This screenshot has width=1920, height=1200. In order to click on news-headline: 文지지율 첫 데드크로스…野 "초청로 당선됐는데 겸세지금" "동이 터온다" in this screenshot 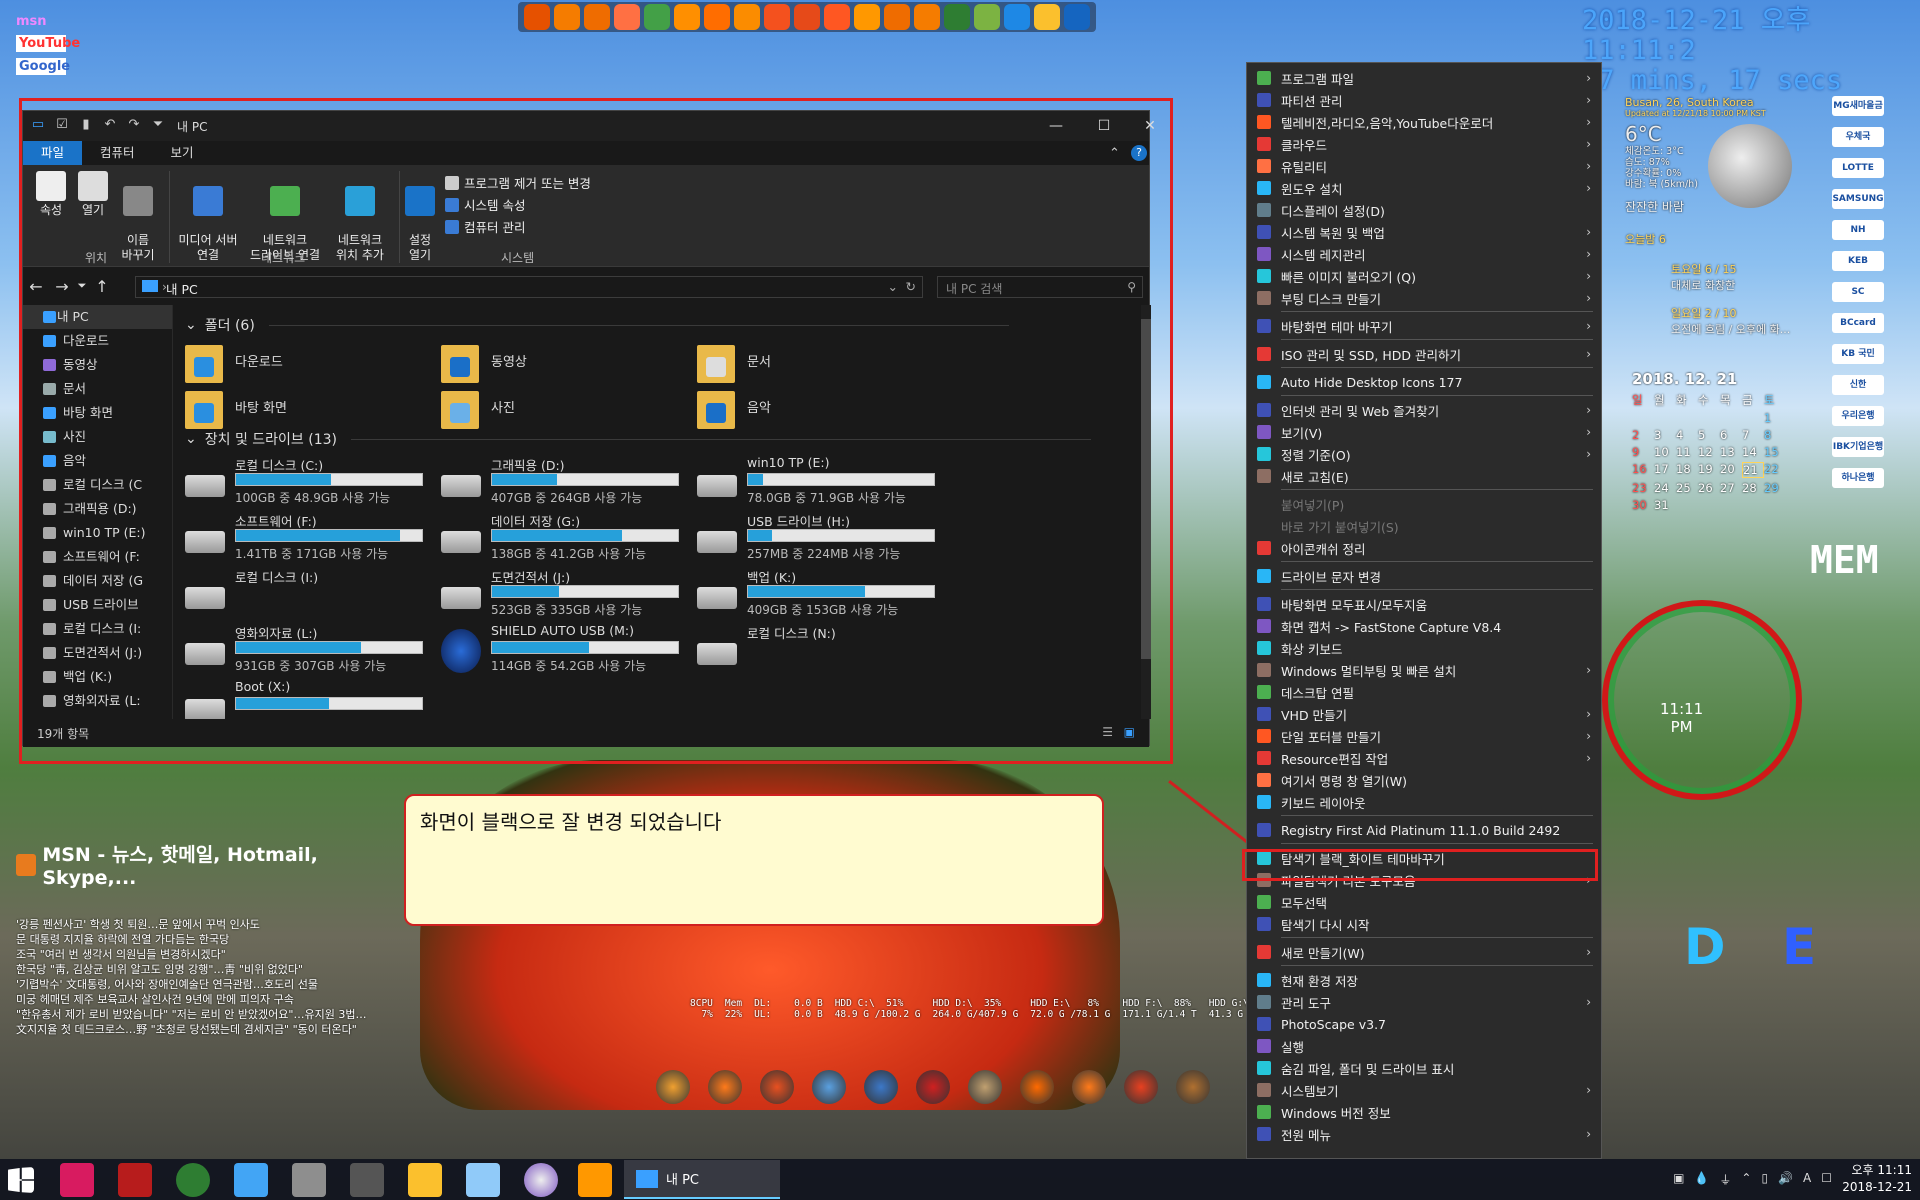, I will do `click(203, 1029)`.